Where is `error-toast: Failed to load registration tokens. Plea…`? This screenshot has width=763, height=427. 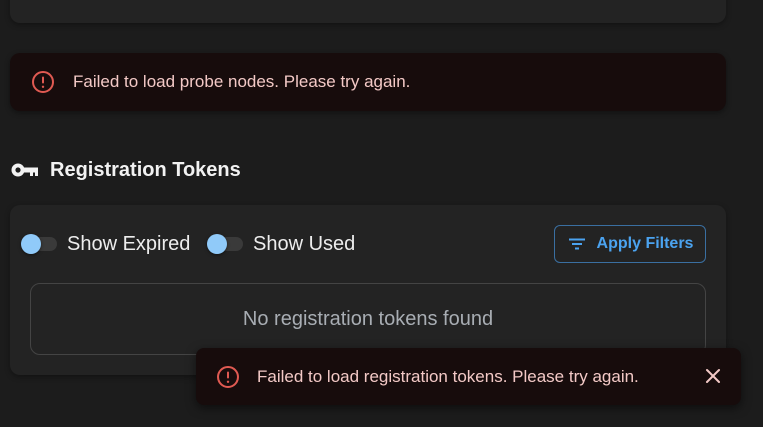 error-toast: Failed to load registration tokens. Plea… is located at coordinates (468, 376).